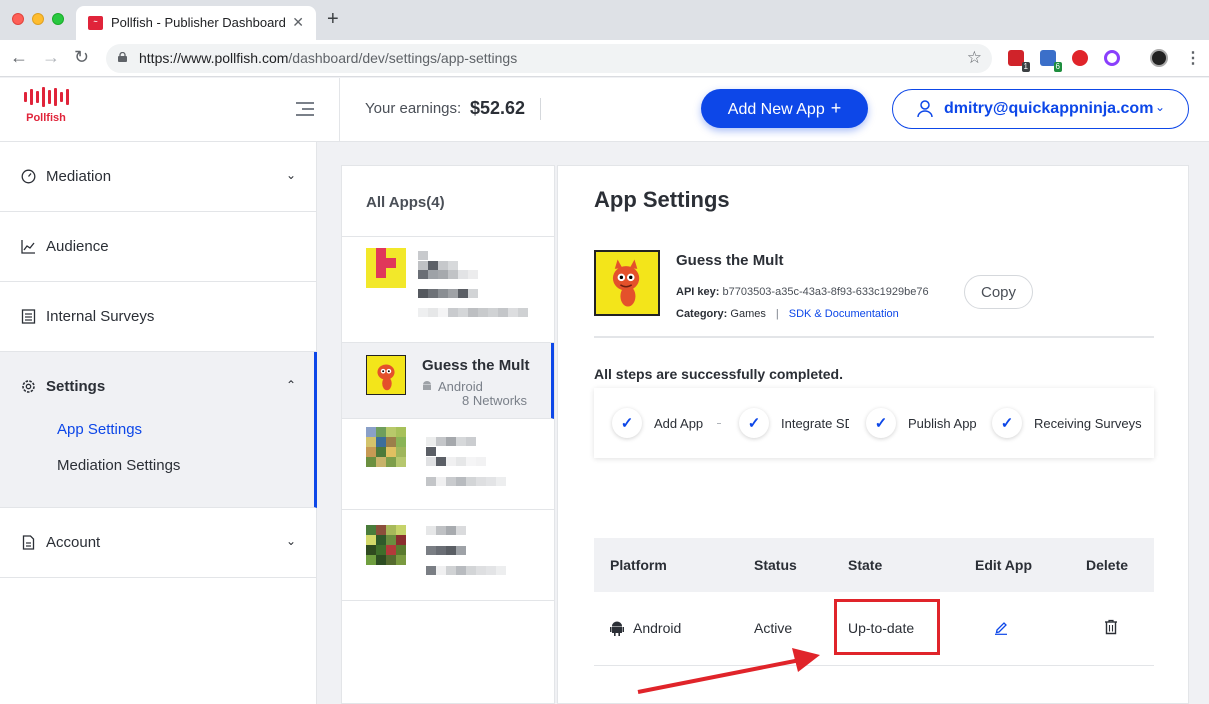 This screenshot has height=704, width=1209. What do you see at coordinates (1080, 58) in the screenshot?
I see `ext-star-icon` at bounding box center [1080, 58].